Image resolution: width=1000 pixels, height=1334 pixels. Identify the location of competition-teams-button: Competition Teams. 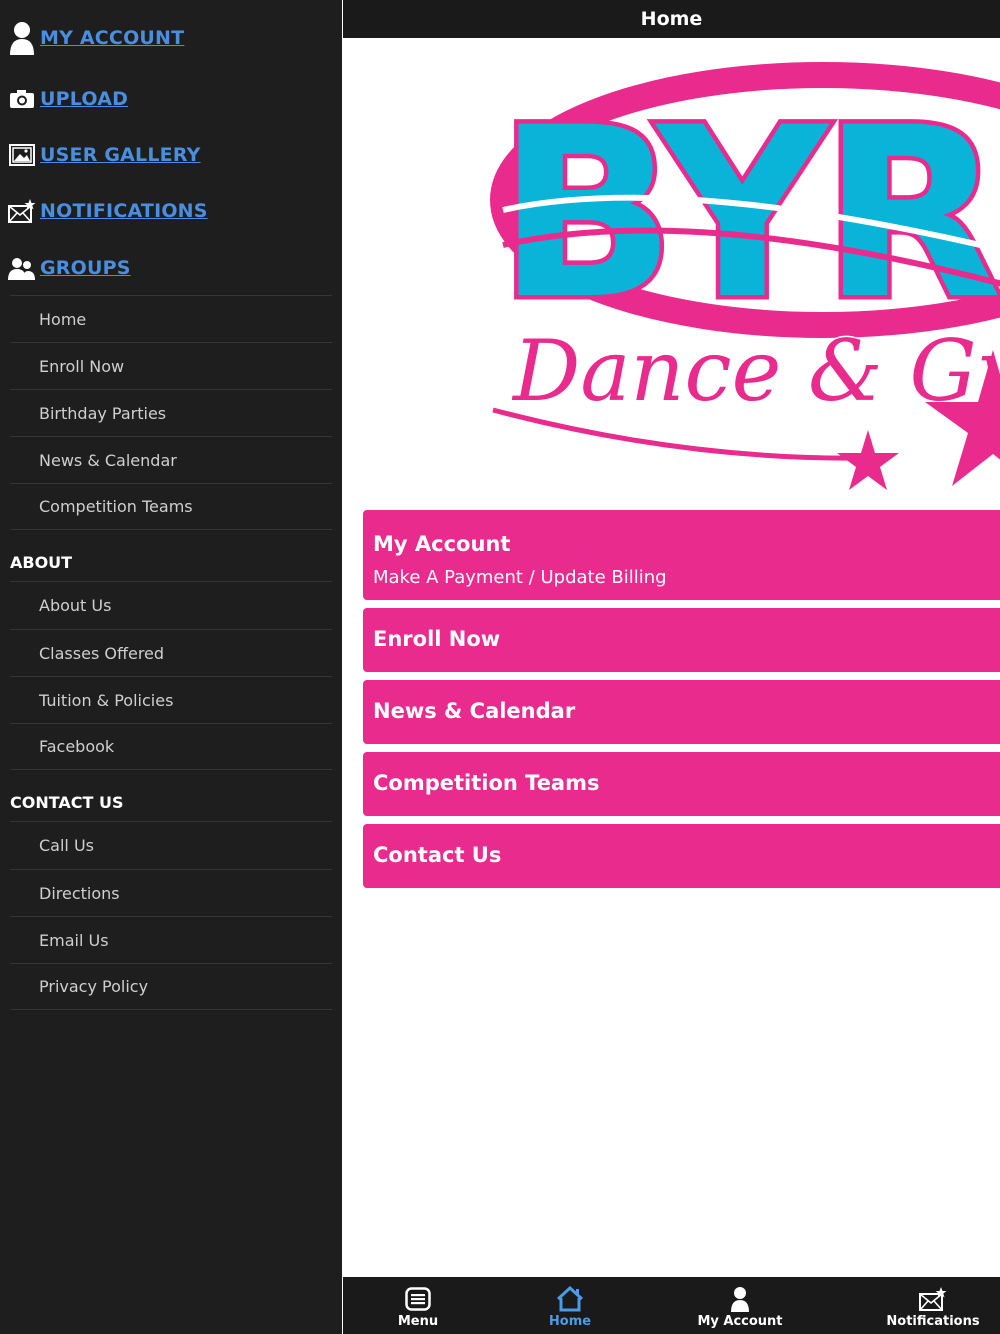
(681, 784).